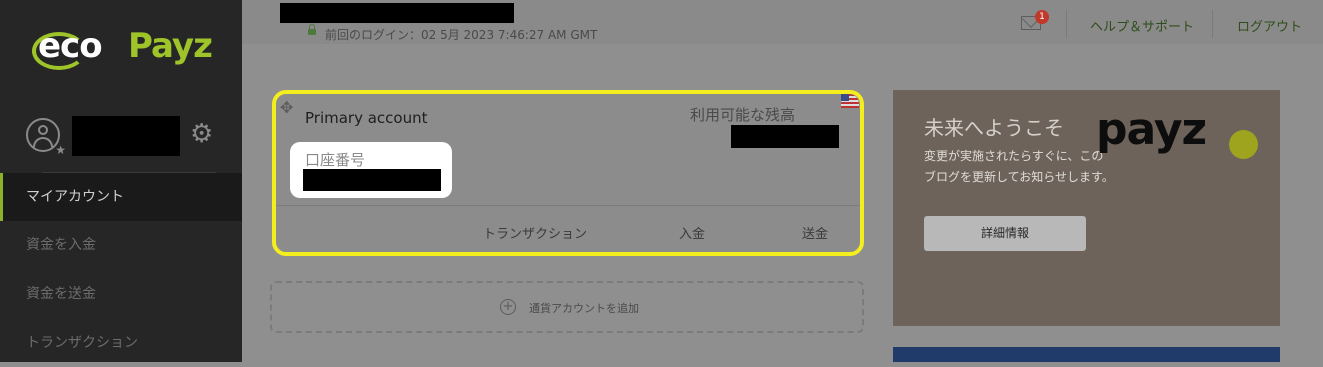  I want to click on redacted-username, so click(126, 136).